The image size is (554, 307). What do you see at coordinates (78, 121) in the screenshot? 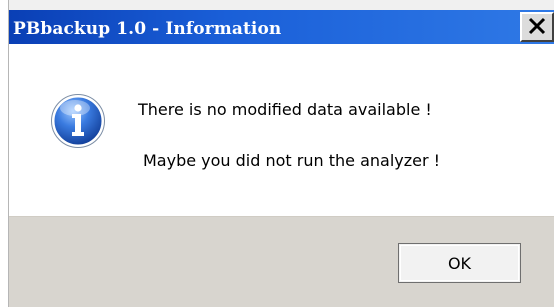
I see `information-icon` at bounding box center [78, 121].